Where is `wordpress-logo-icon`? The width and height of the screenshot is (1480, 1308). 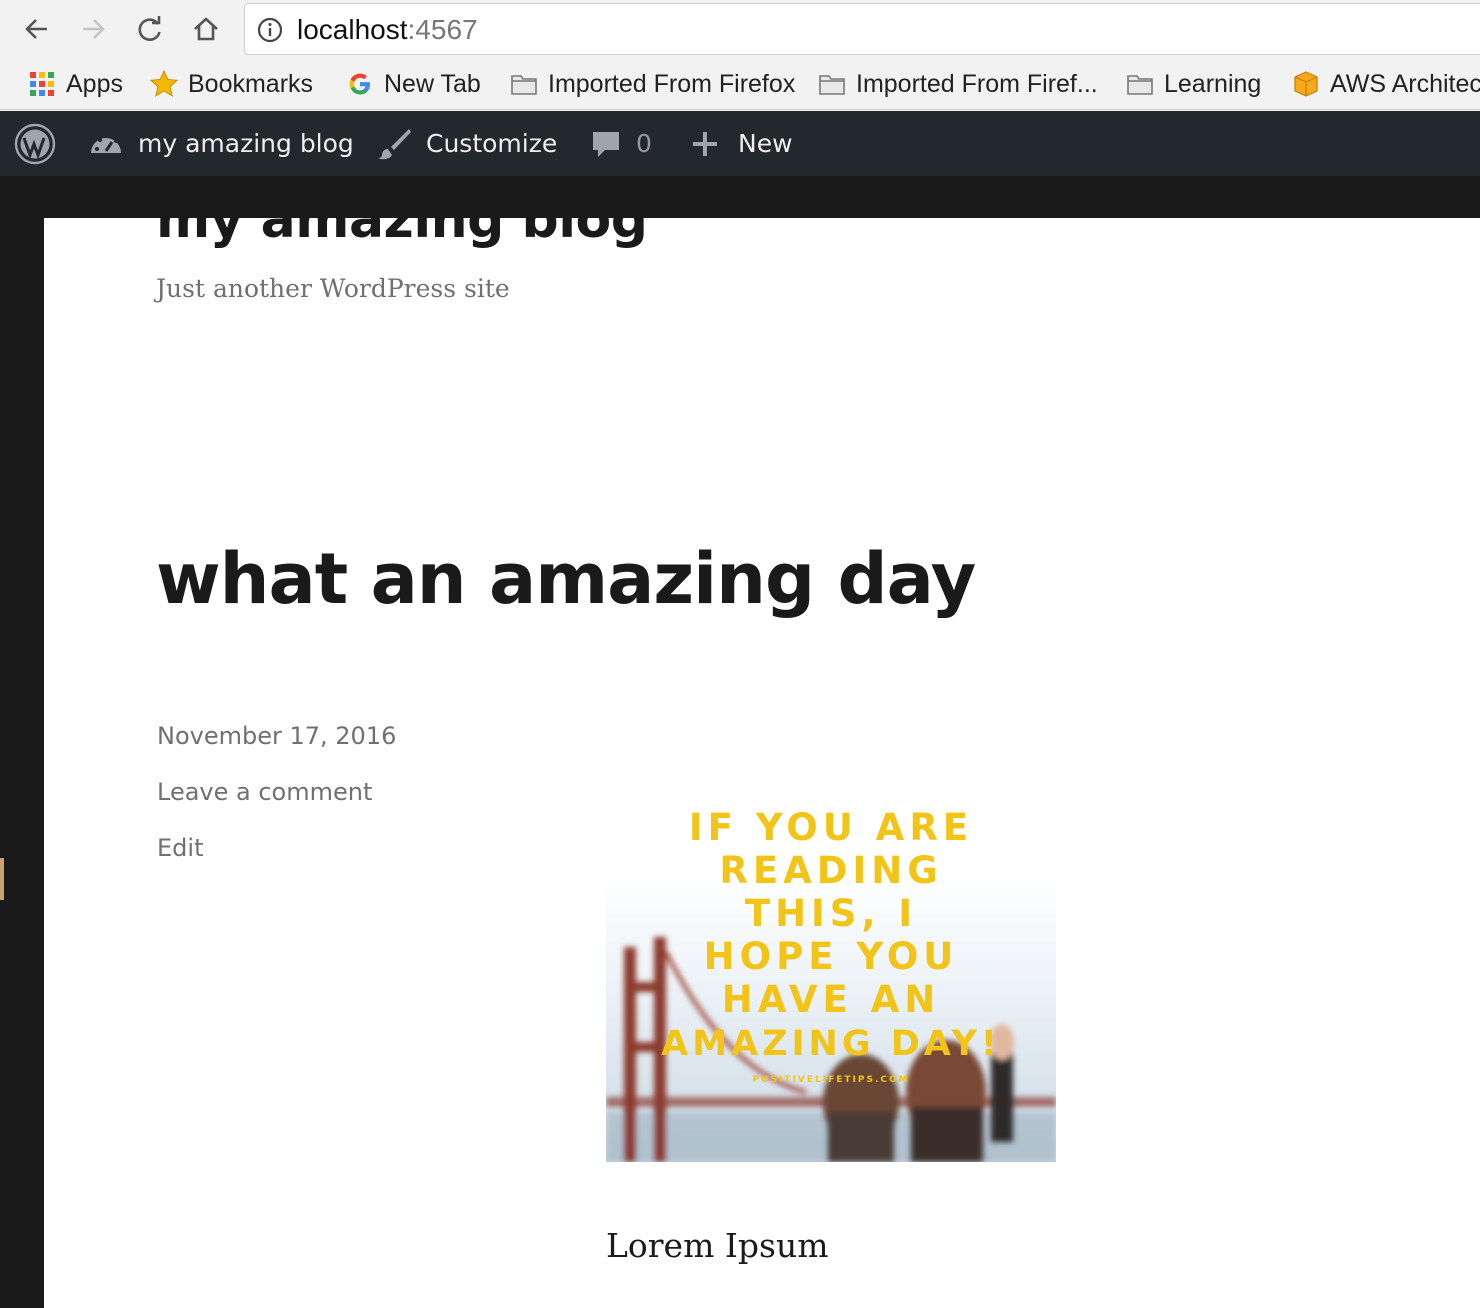
wordpress-logo-icon is located at coordinates (35, 143).